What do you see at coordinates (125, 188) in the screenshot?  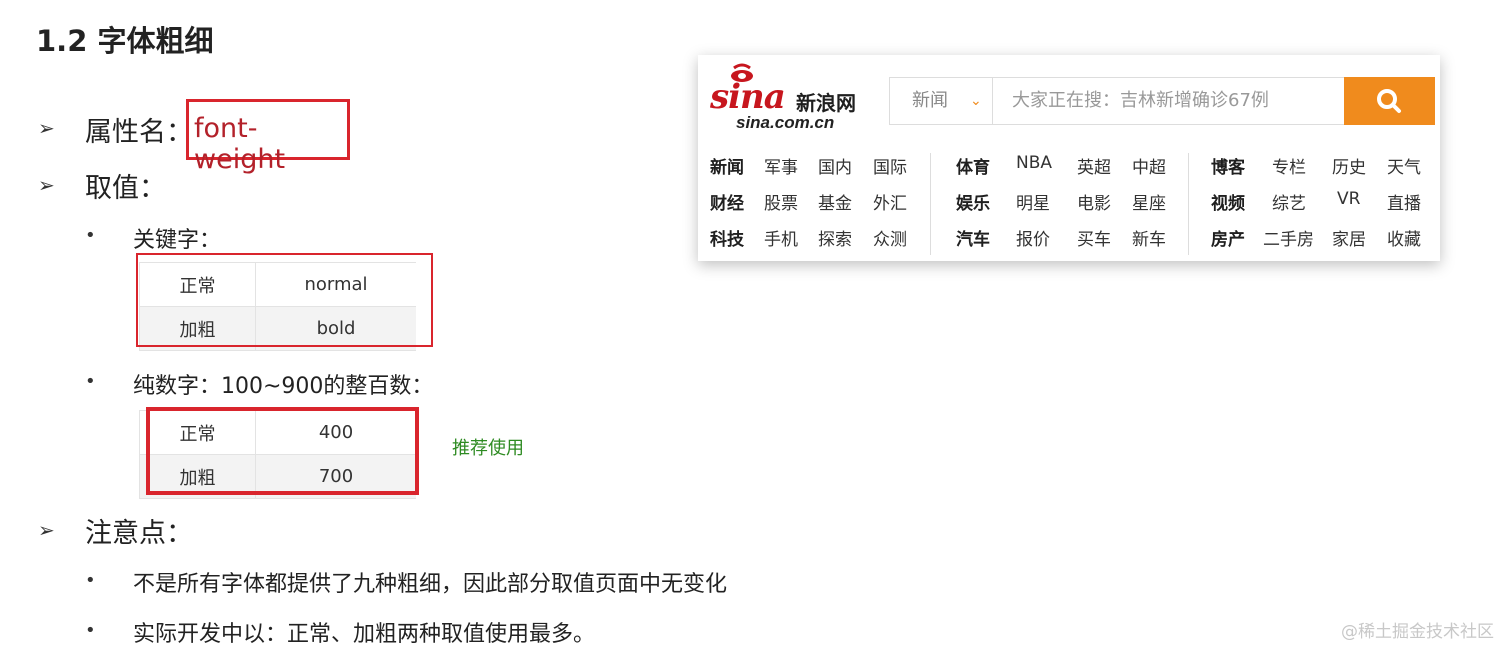 I see `values-heading: 取值：` at bounding box center [125, 188].